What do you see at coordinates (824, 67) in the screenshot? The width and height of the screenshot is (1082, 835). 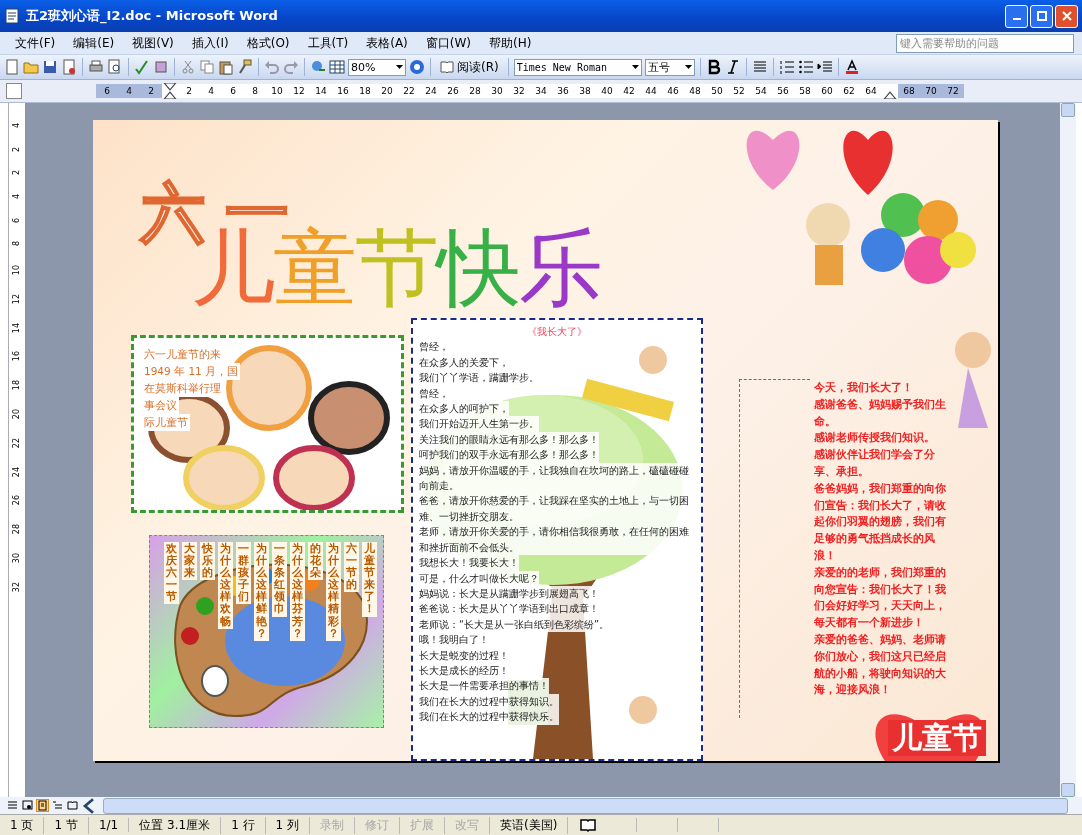 I see `indent-icon` at bounding box center [824, 67].